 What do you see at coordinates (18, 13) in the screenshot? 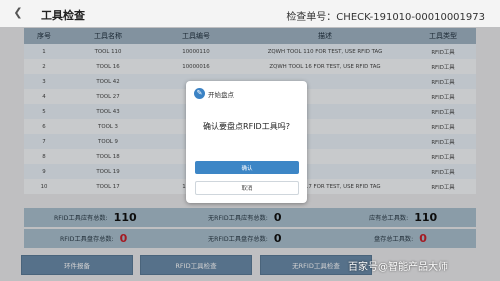
I see `chevron-left-icon: ❮` at bounding box center [18, 13].